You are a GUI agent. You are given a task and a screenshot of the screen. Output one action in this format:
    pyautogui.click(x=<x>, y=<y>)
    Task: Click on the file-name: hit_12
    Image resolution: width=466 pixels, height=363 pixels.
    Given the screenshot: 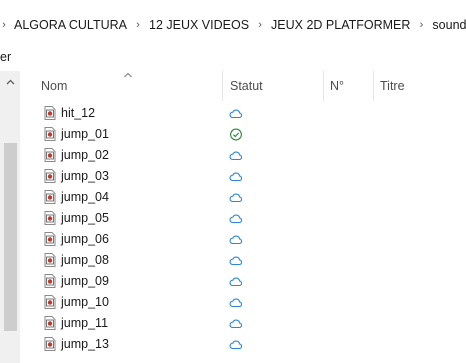 What is the action you would take?
    pyautogui.click(x=78, y=113)
    